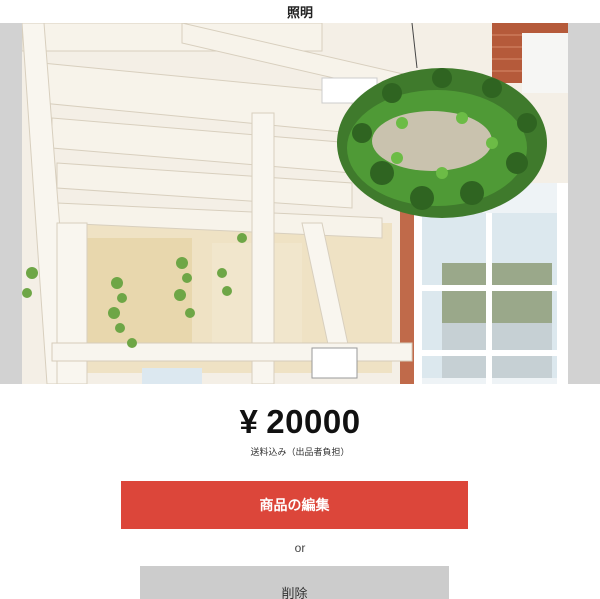 The height and width of the screenshot is (599, 600). I want to click on shipping-note: 送料込み（出品者負担）, so click(300, 453).